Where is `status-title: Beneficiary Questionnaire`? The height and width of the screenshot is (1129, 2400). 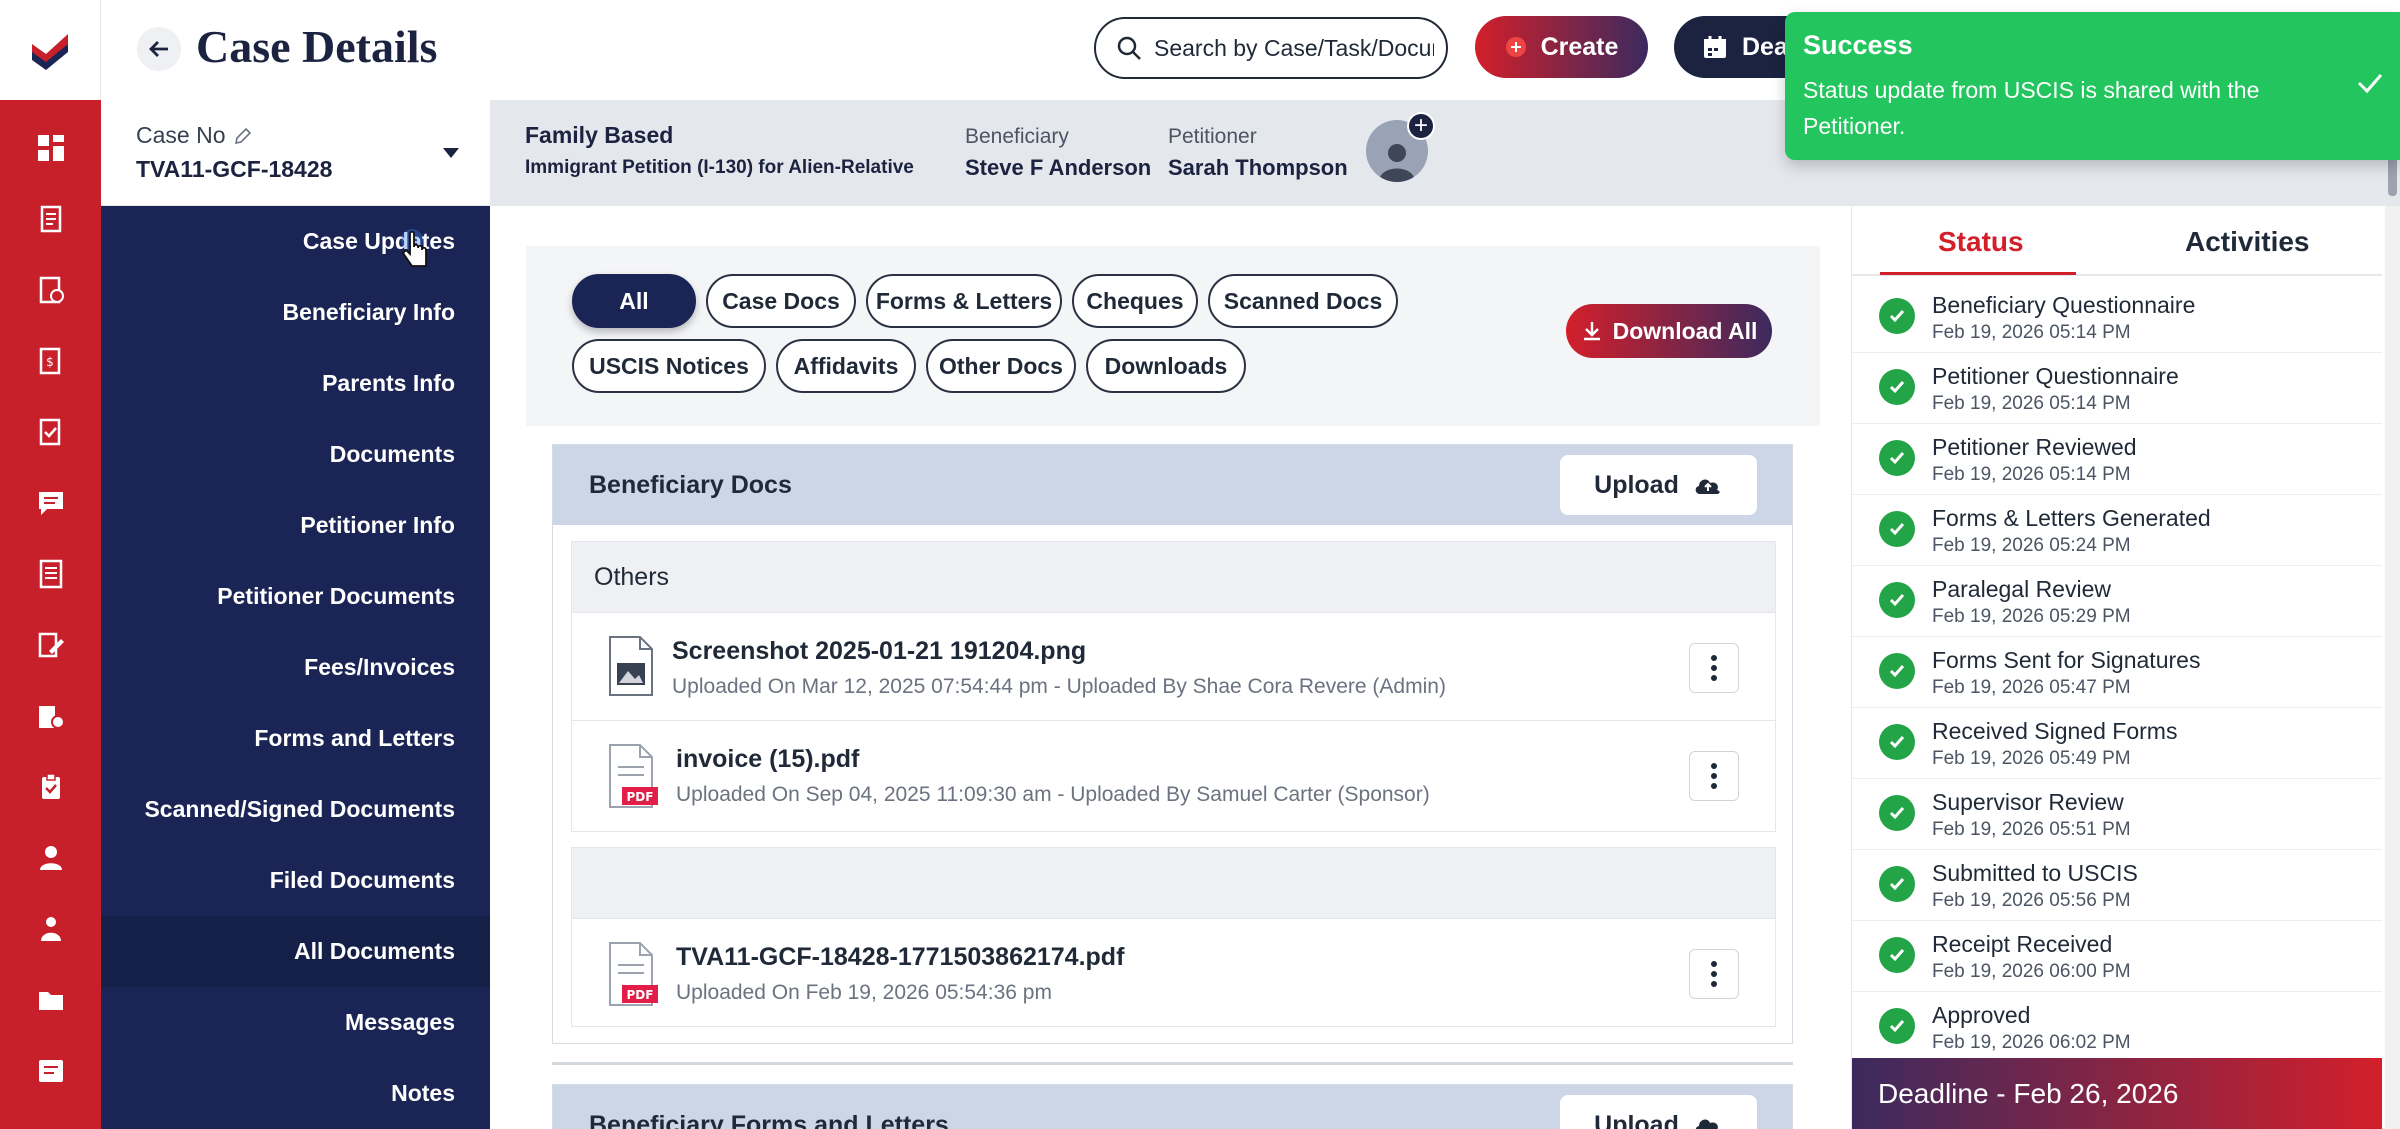
status-title: Beneficiary Questionnaire is located at coordinates (2064, 305).